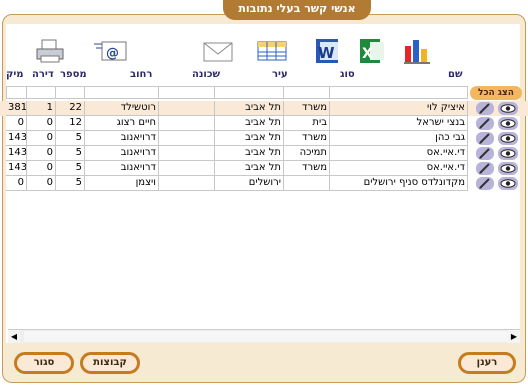 This screenshot has width=528, height=385. I want to click on table-row: איציק לוי משרד תל אביב רוטשילד 22 1 381, so click(264, 108).